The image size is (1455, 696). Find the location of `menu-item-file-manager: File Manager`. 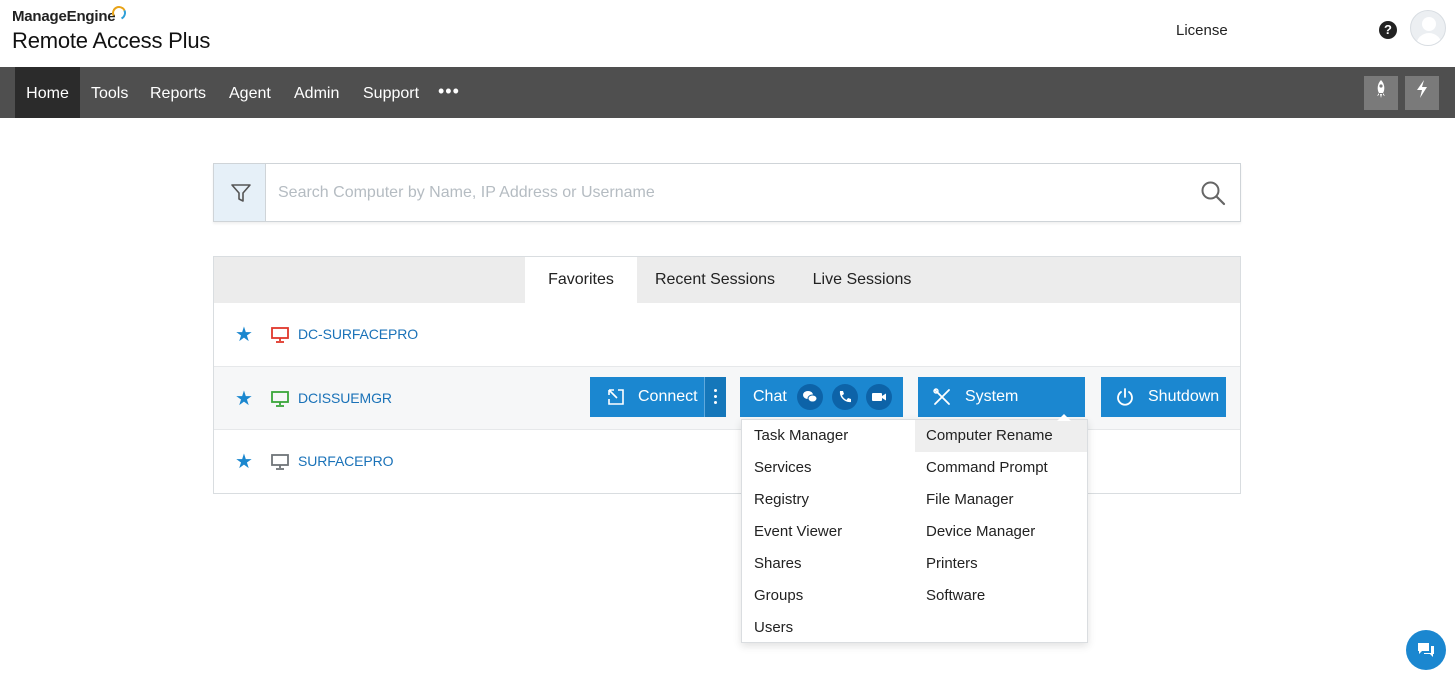

menu-item-file-manager: File Manager is located at coordinates (970, 500).